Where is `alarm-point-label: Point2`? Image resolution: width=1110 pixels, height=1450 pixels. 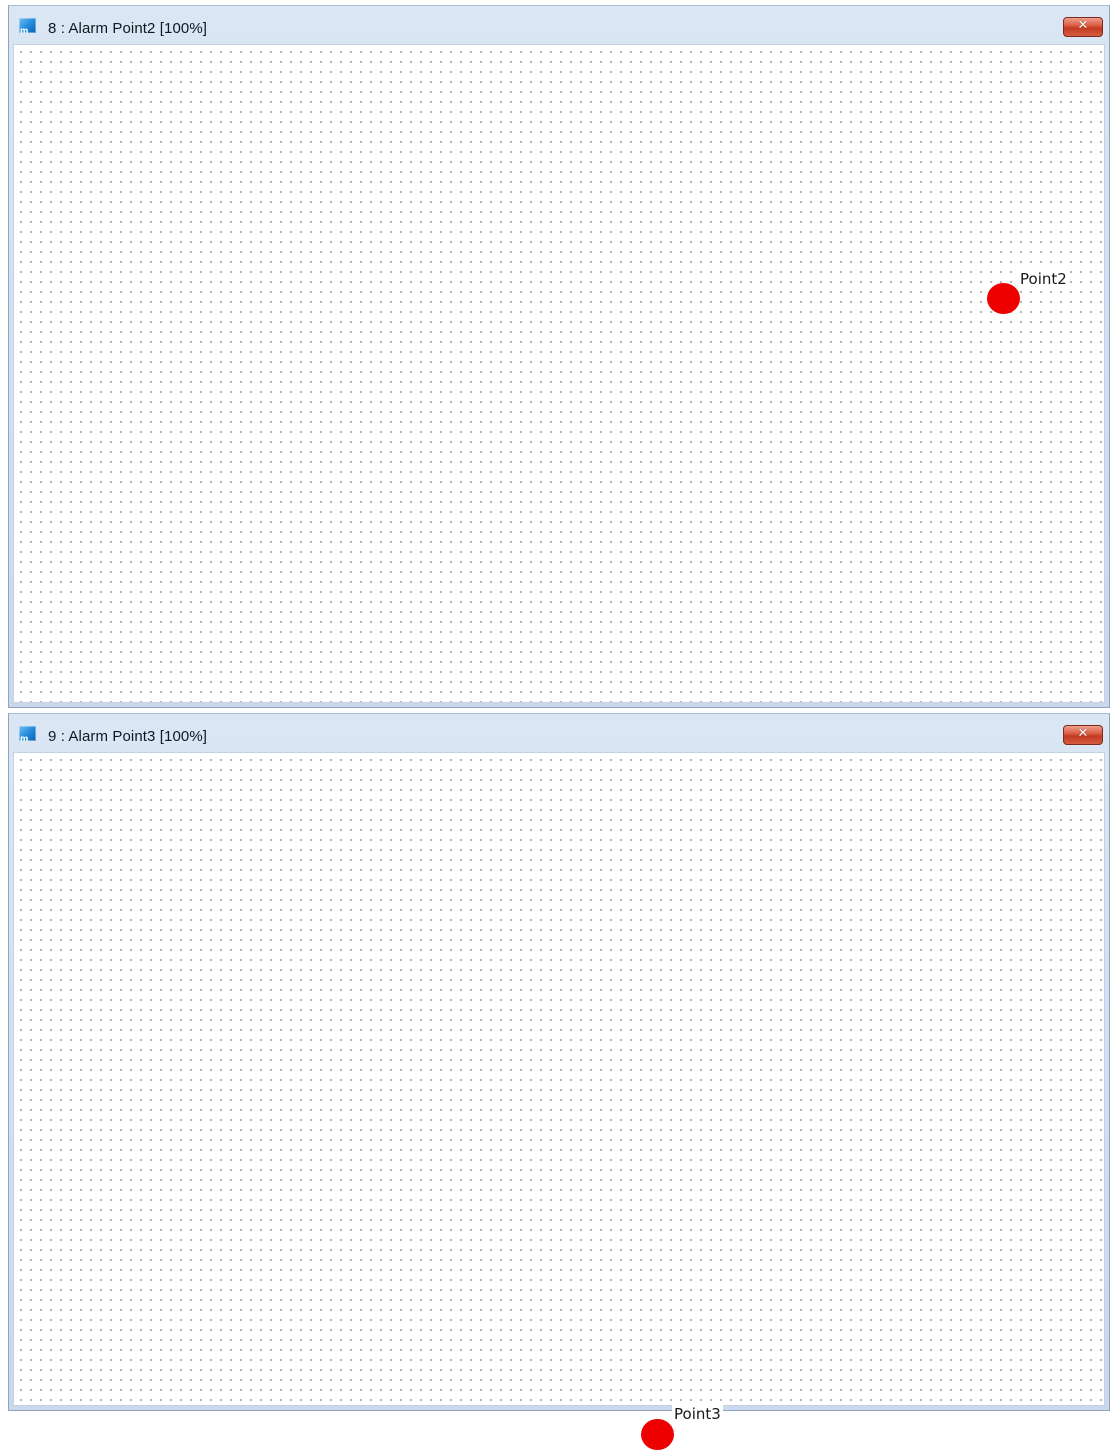 alarm-point-label: Point2 is located at coordinates (1043, 279).